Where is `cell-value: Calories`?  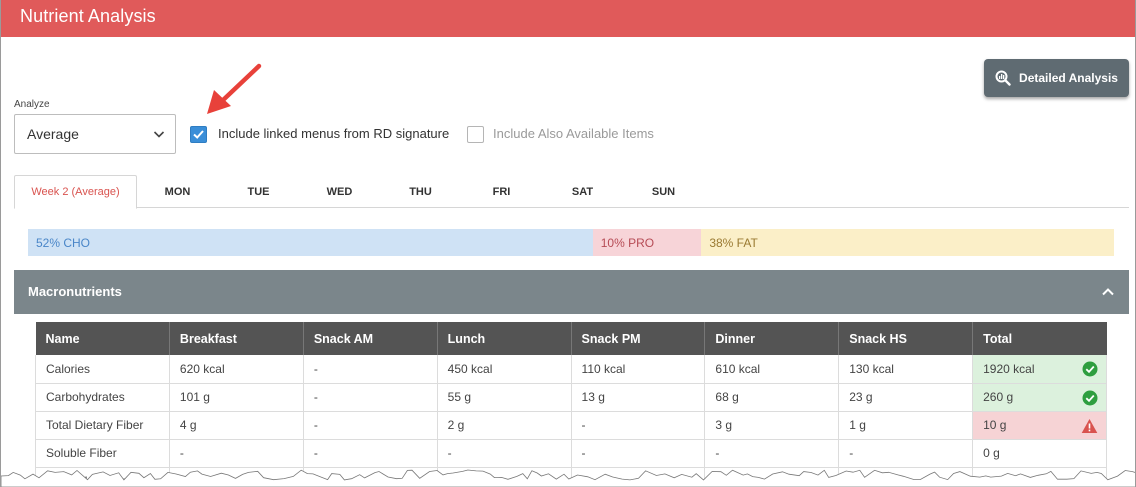 cell-value: Calories is located at coordinates (68, 368).